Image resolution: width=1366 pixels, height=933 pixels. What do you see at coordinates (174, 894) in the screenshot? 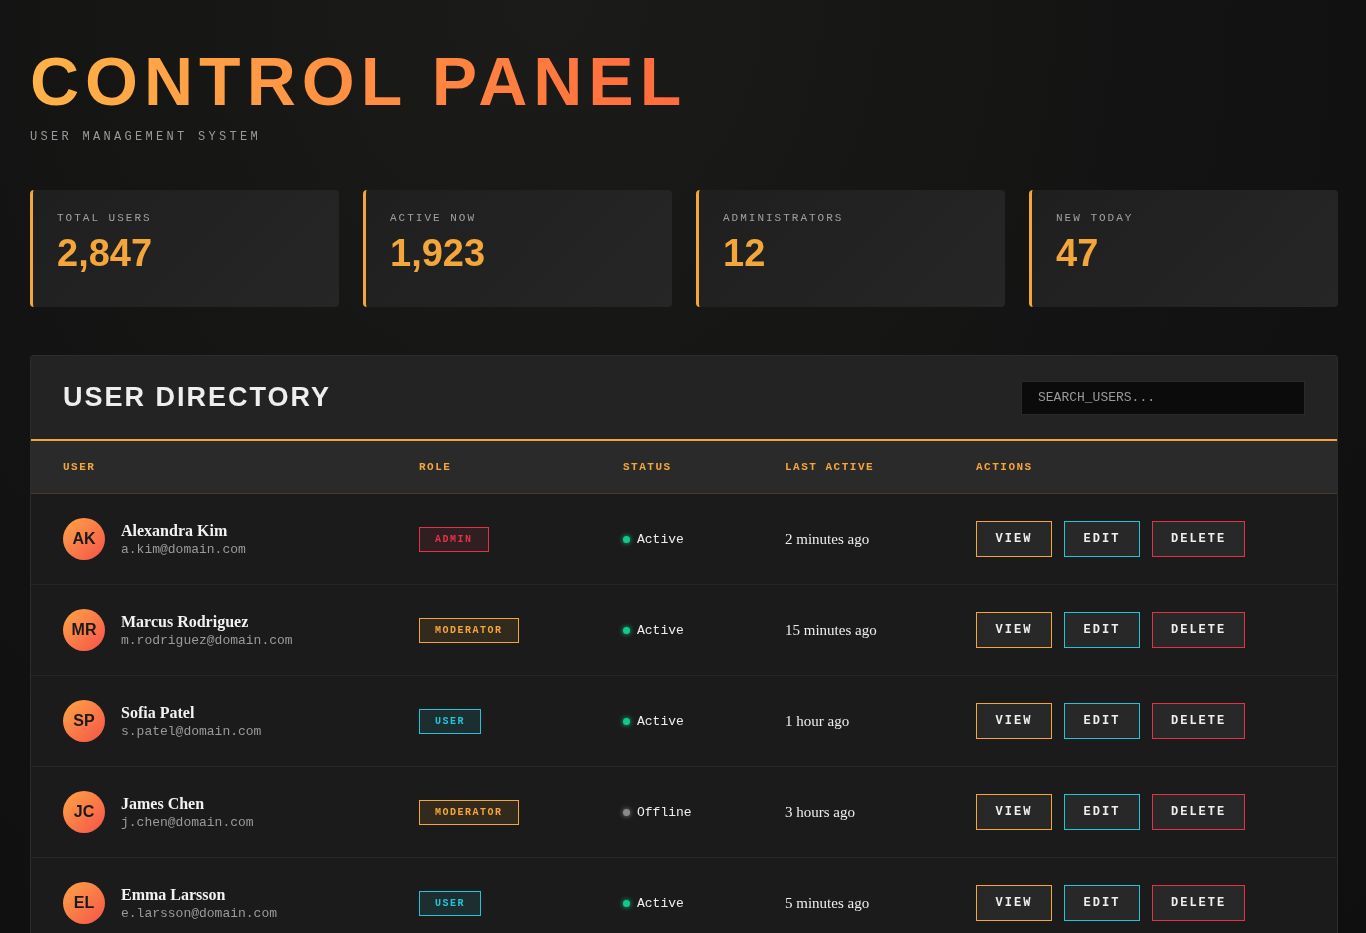
I see `user-name: Emma Larsson` at bounding box center [174, 894].